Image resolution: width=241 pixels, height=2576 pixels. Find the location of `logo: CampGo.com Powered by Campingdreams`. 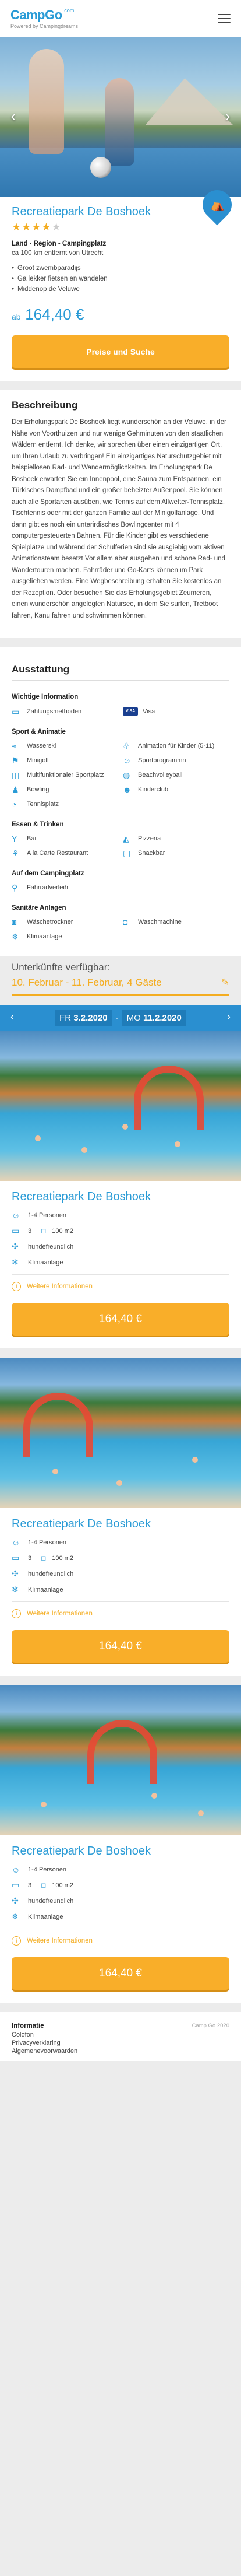

logo: CampGo.com Powered by Campingdreams is located at coordinates (44, 18).